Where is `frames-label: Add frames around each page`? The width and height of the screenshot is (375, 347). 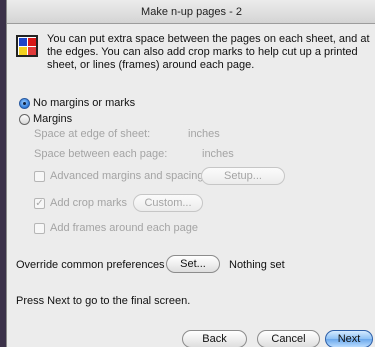
frames-label: Add frames around each page is located at coordinates (124, 228).